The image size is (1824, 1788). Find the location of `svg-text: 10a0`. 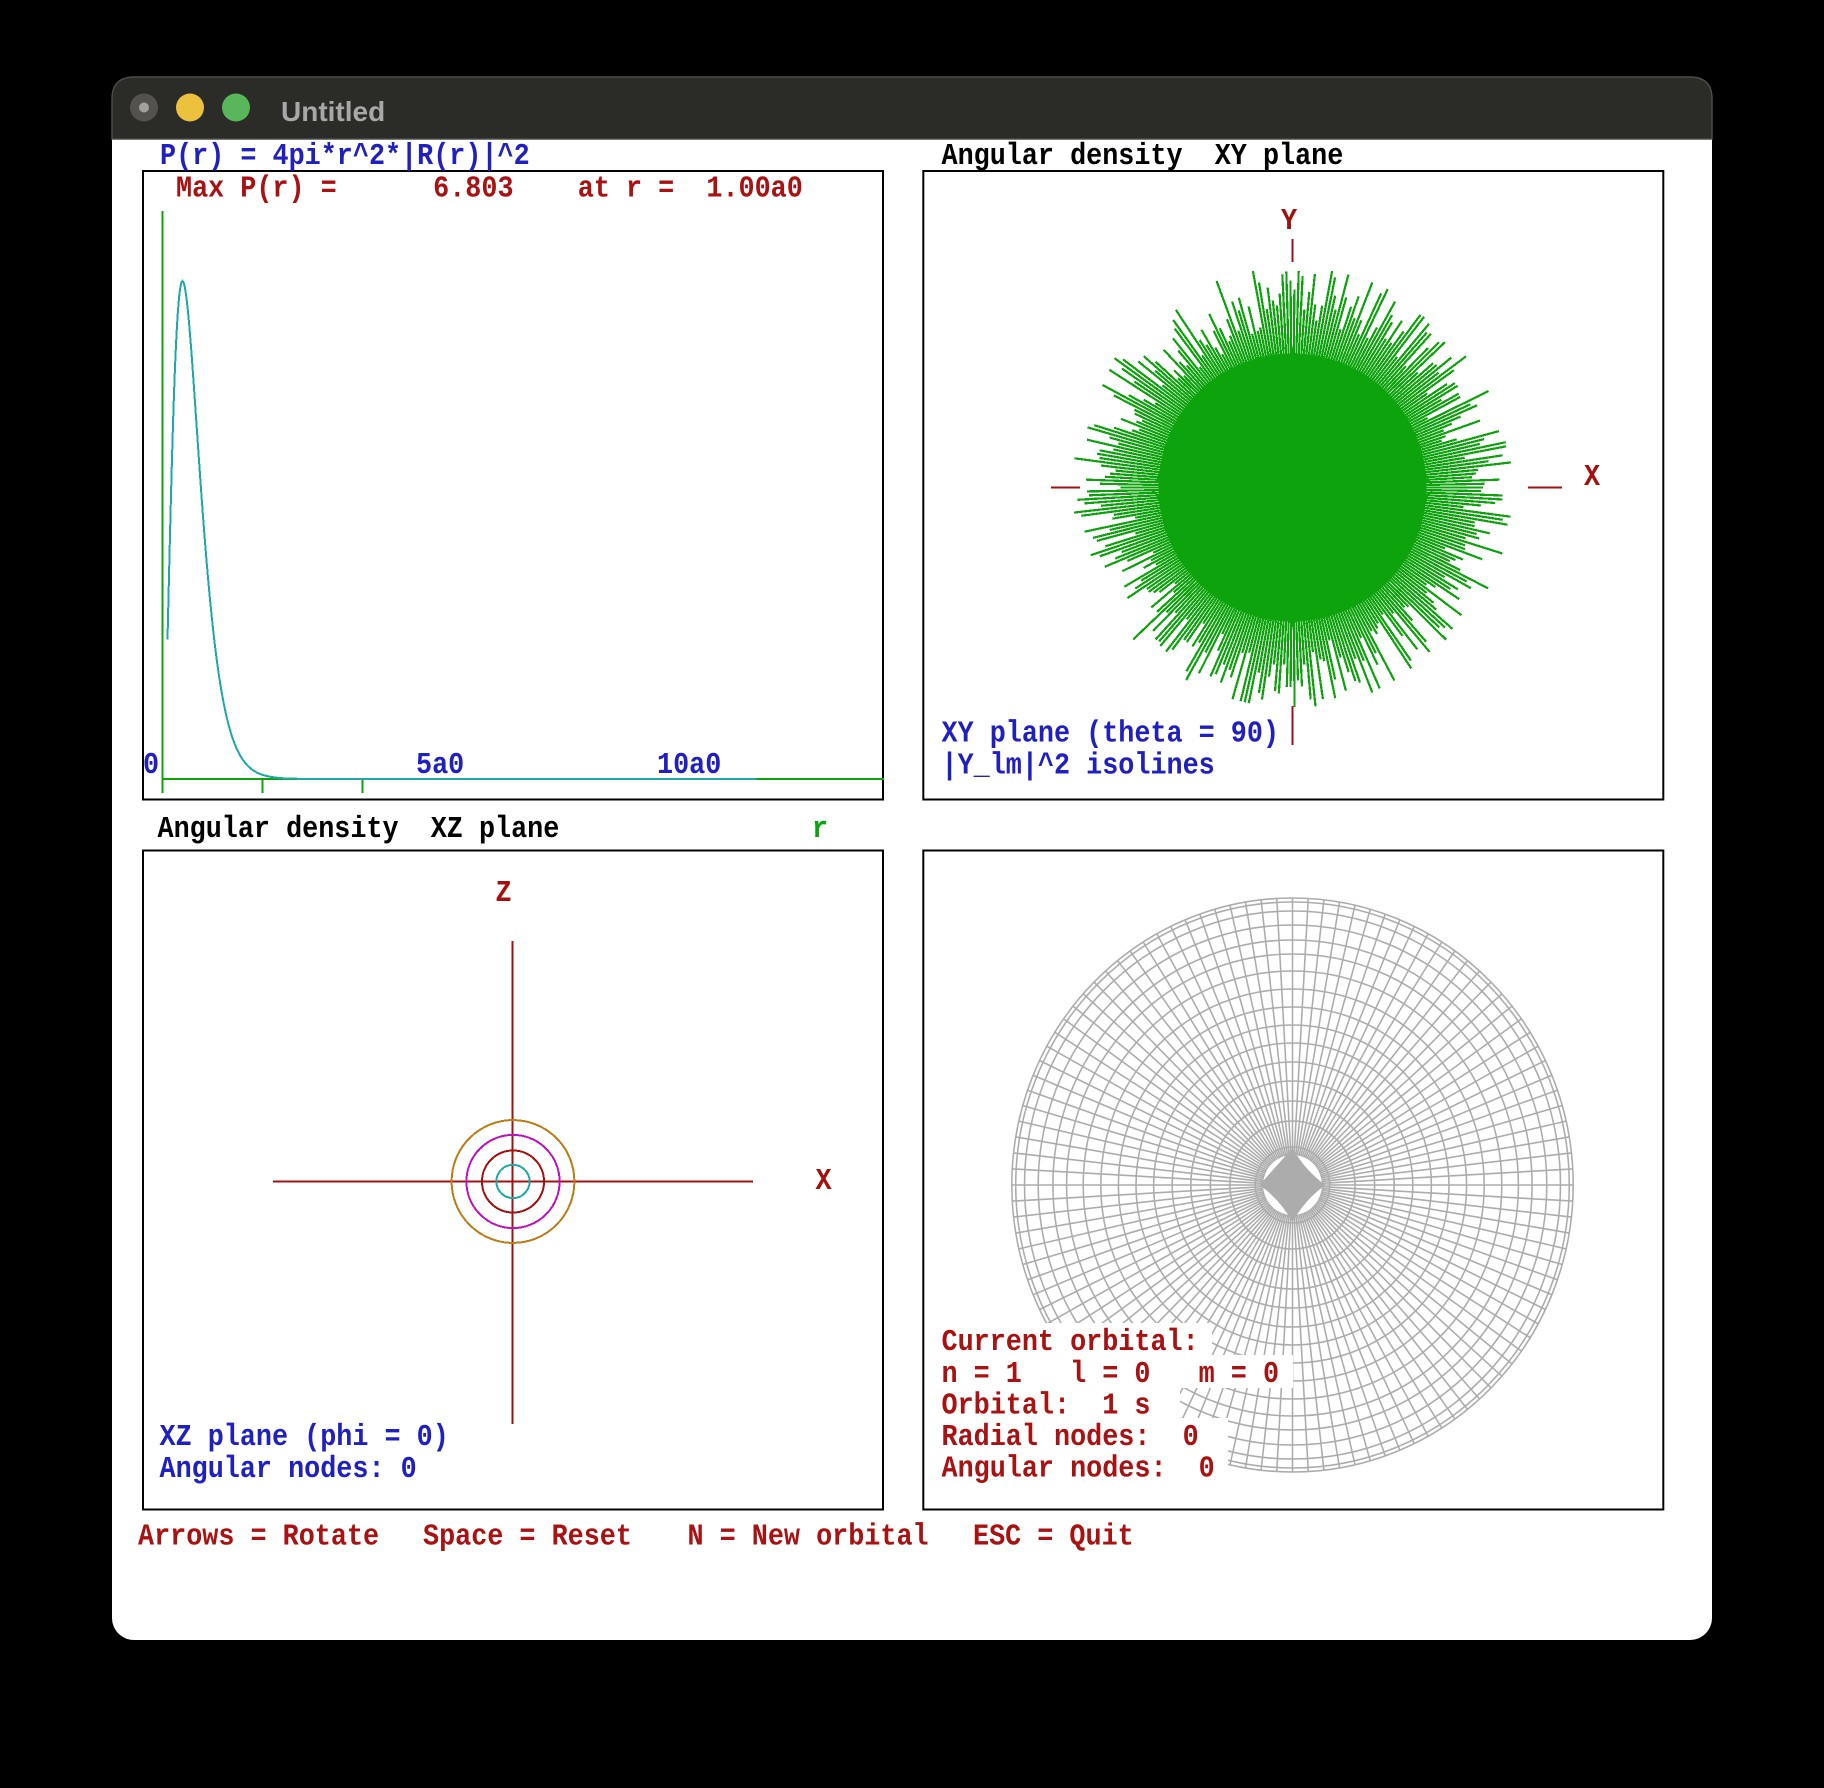

svg-text: 10a0 is located at coordinates (689, 764).